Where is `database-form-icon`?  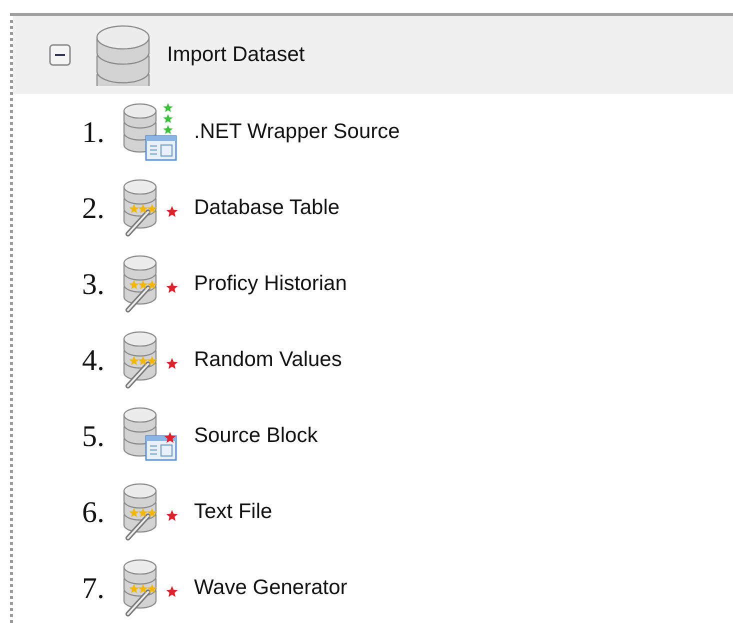
database-form-icon is located at coordinates (151, 132).